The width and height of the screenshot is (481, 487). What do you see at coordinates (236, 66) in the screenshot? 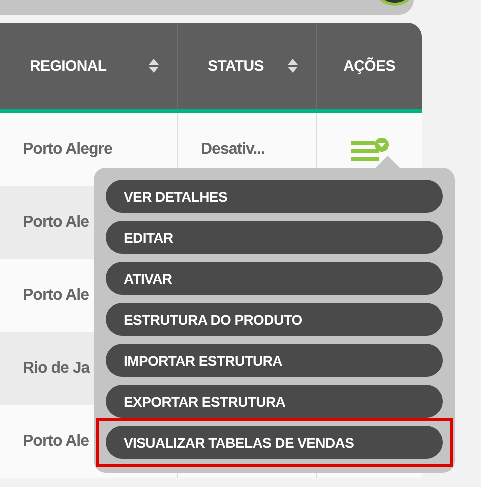
I see `column-header-label: STATUS` at bounding box center [236, 66].